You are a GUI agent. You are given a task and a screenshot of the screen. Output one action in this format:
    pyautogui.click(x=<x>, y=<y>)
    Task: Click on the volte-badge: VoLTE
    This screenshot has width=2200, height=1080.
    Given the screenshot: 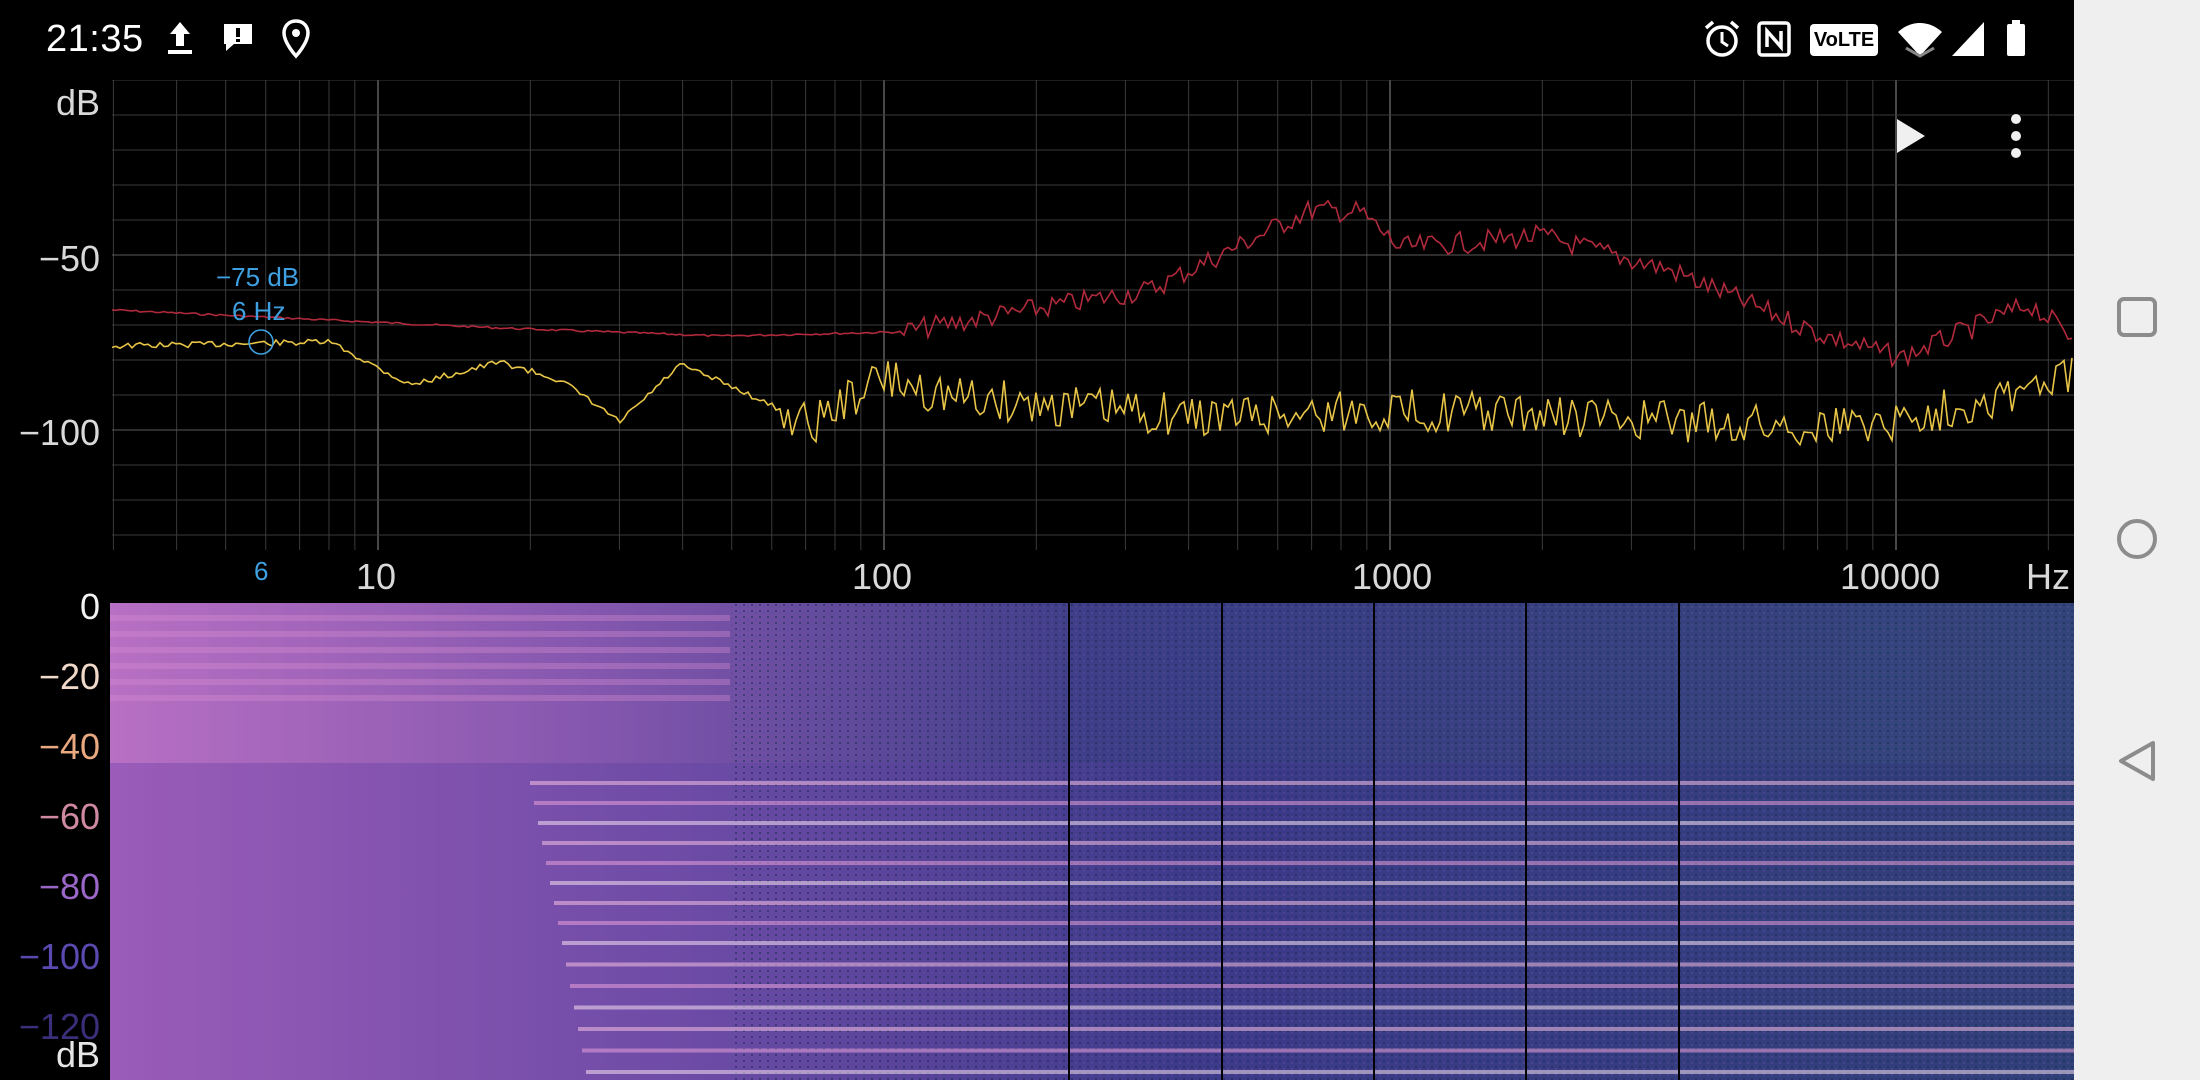 What is the action you would take?
    pyautogui.click(x=1844, y=40)
    